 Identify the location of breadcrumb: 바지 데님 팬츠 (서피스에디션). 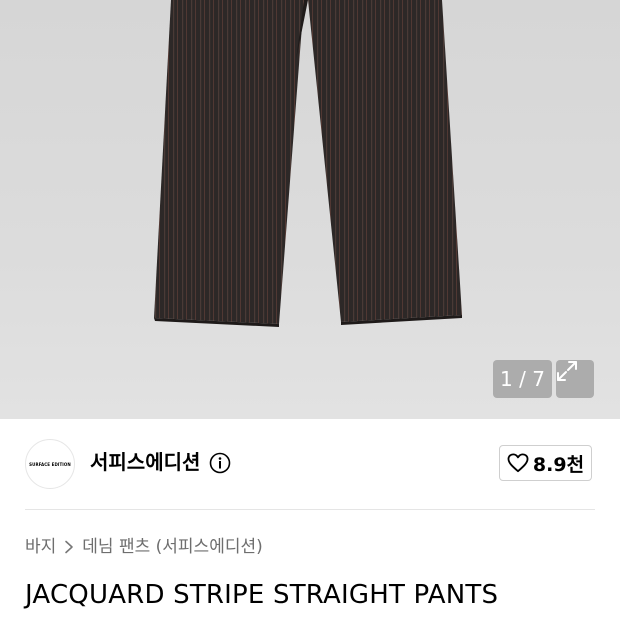
(144, 547).